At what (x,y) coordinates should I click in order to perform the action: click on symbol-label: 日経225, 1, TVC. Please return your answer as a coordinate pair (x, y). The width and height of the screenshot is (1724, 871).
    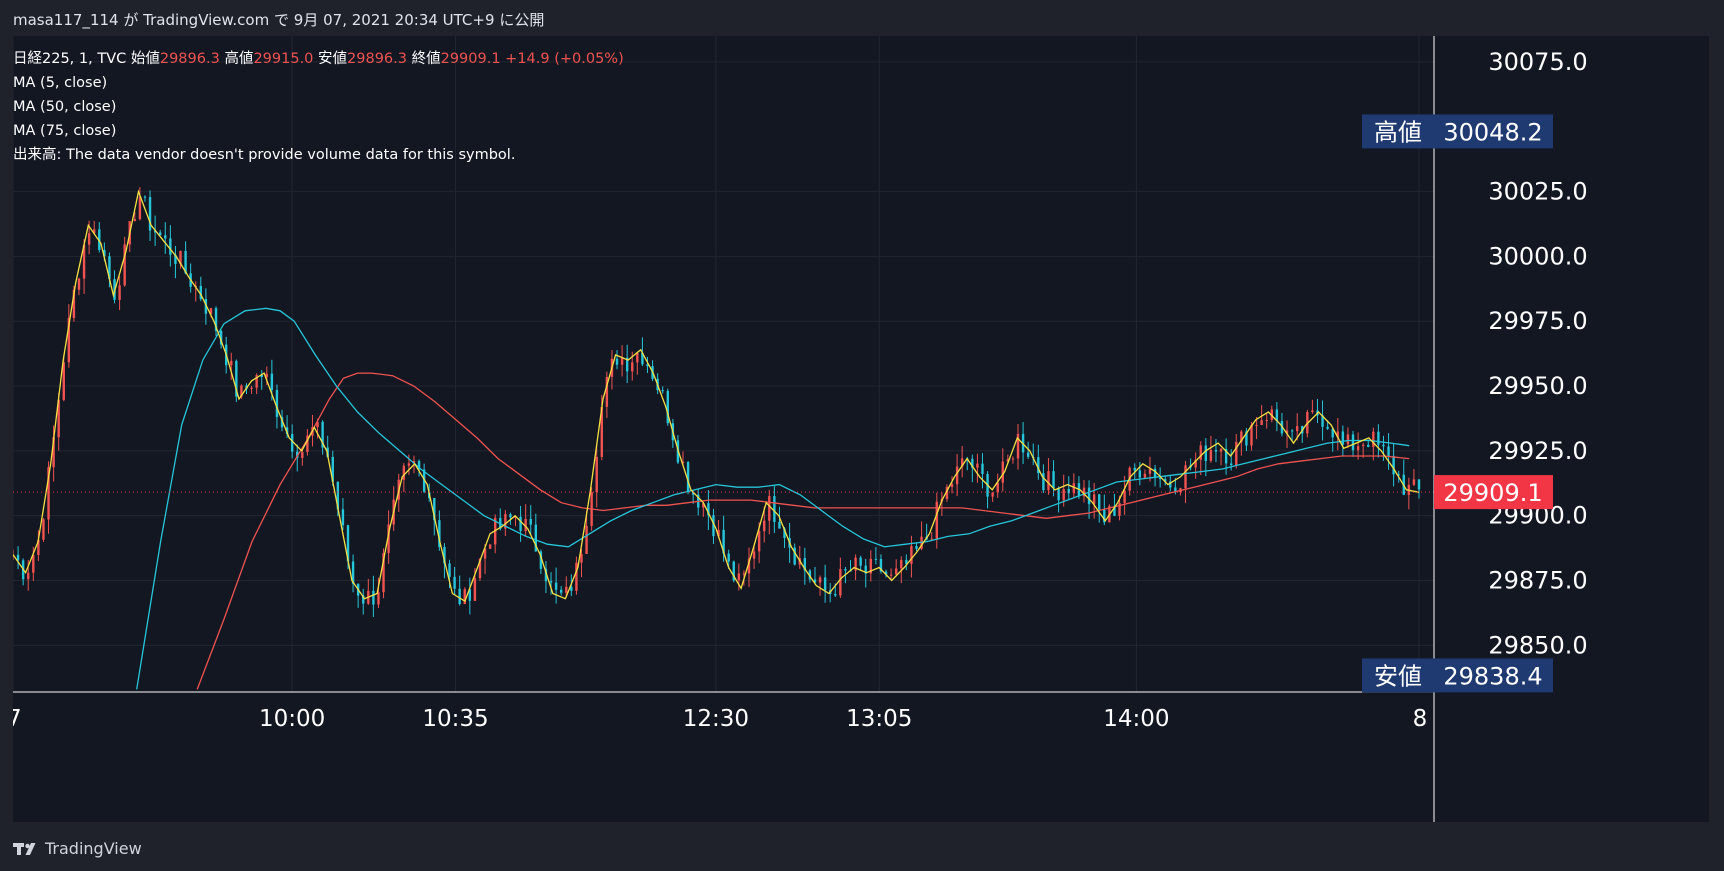
    Looking at the image, I should click on (69, 59).